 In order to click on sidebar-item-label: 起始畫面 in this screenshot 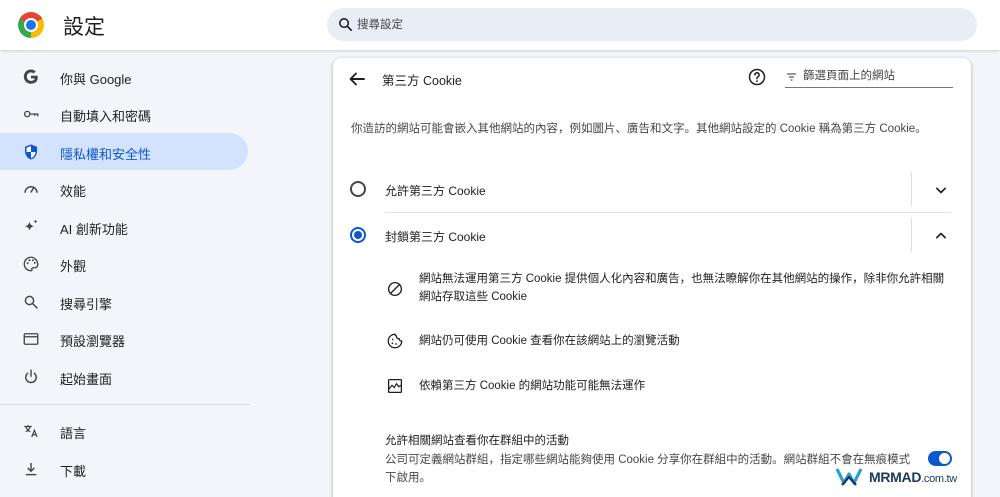, I will do `click(86, 379)`.